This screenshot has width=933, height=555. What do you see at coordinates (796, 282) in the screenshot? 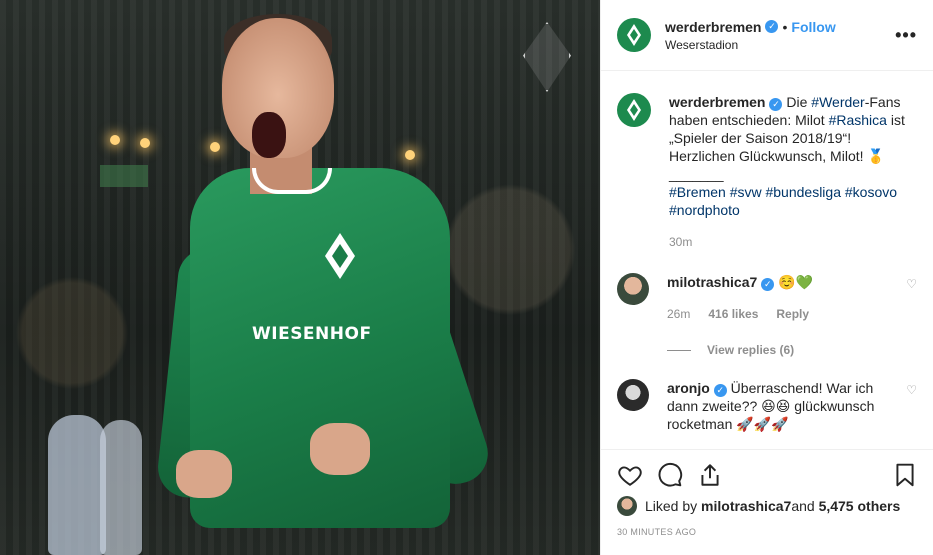
I see `comment-text: ☺️💚` at bounding box center [796, 282].